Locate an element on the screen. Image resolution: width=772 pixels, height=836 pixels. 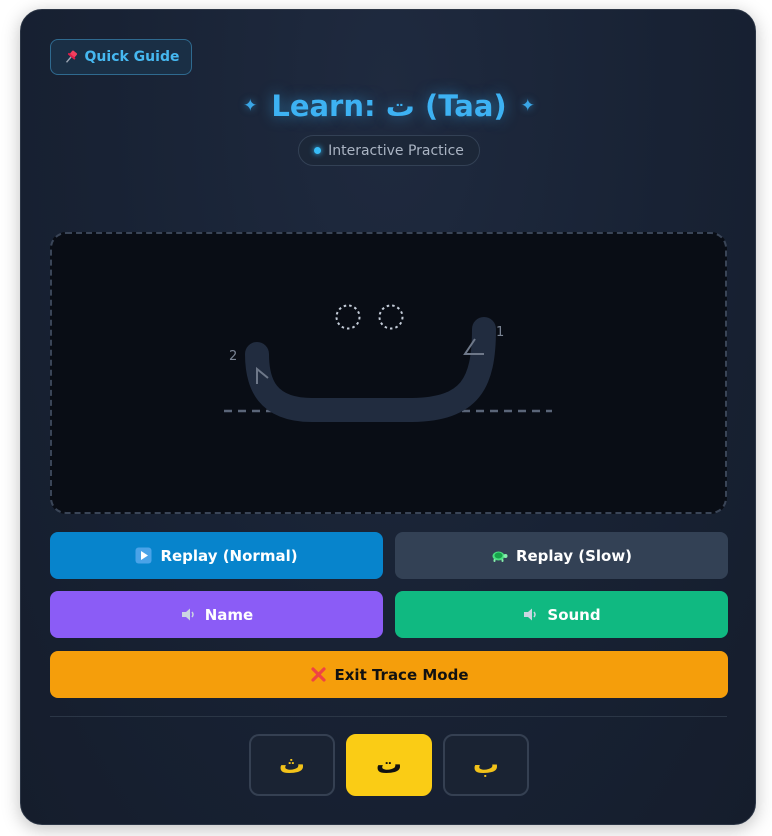
replay-normal-button: Replay (Normal) is located at coordinates (216, 555).